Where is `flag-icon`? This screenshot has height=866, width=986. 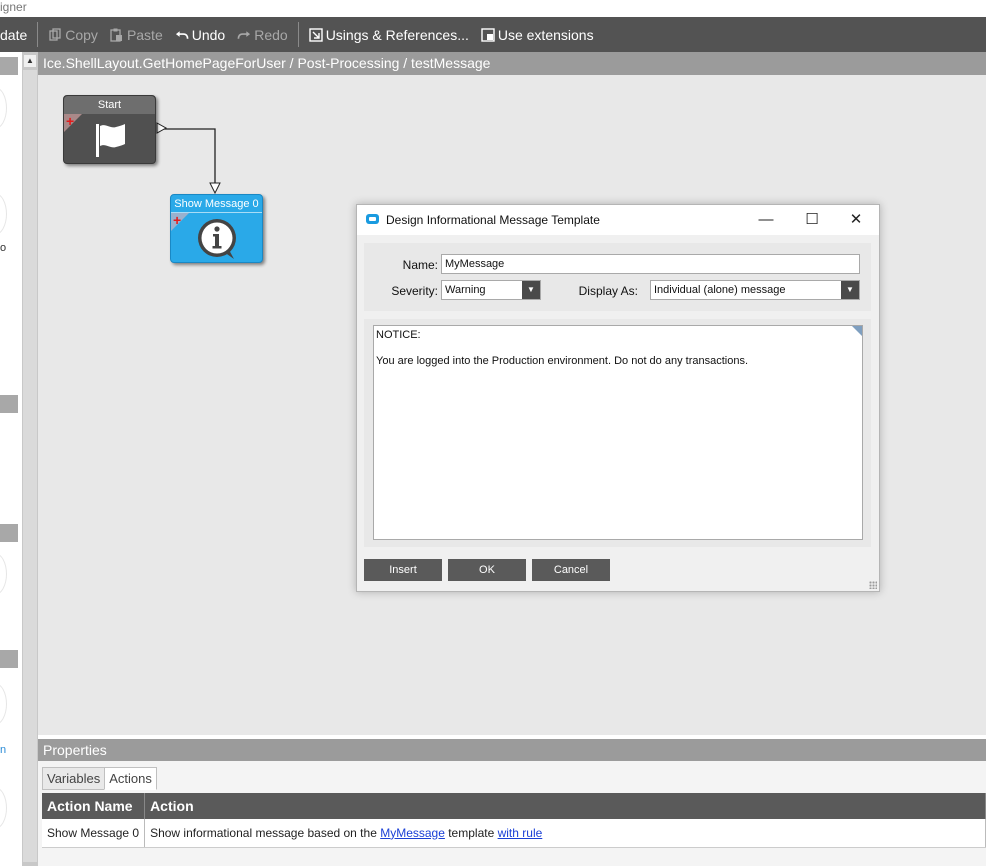 flag-icon is located at coordinates (110, 142).